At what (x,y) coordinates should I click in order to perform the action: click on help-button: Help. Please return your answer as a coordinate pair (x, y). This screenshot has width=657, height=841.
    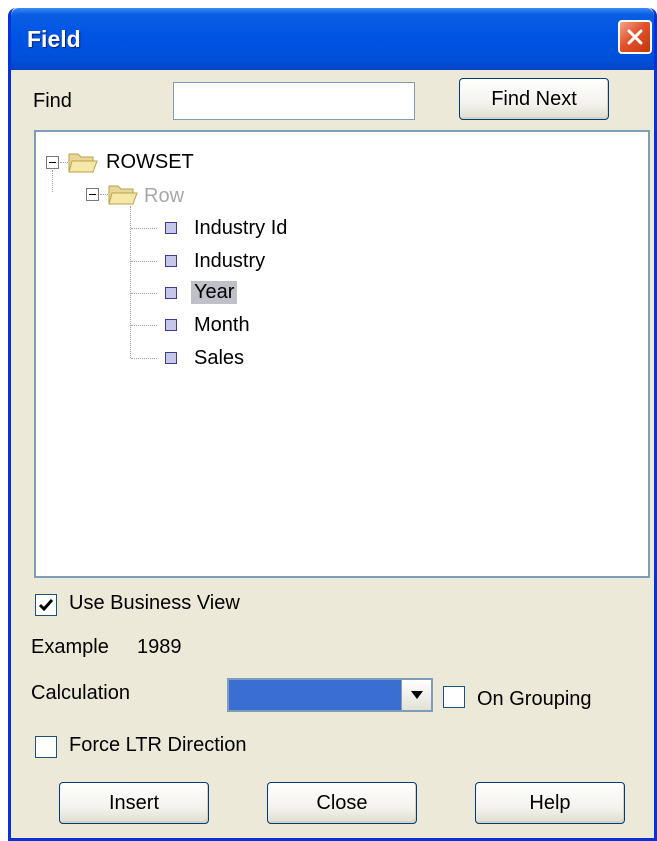
    Looking at the image, I should click on (550, 803).